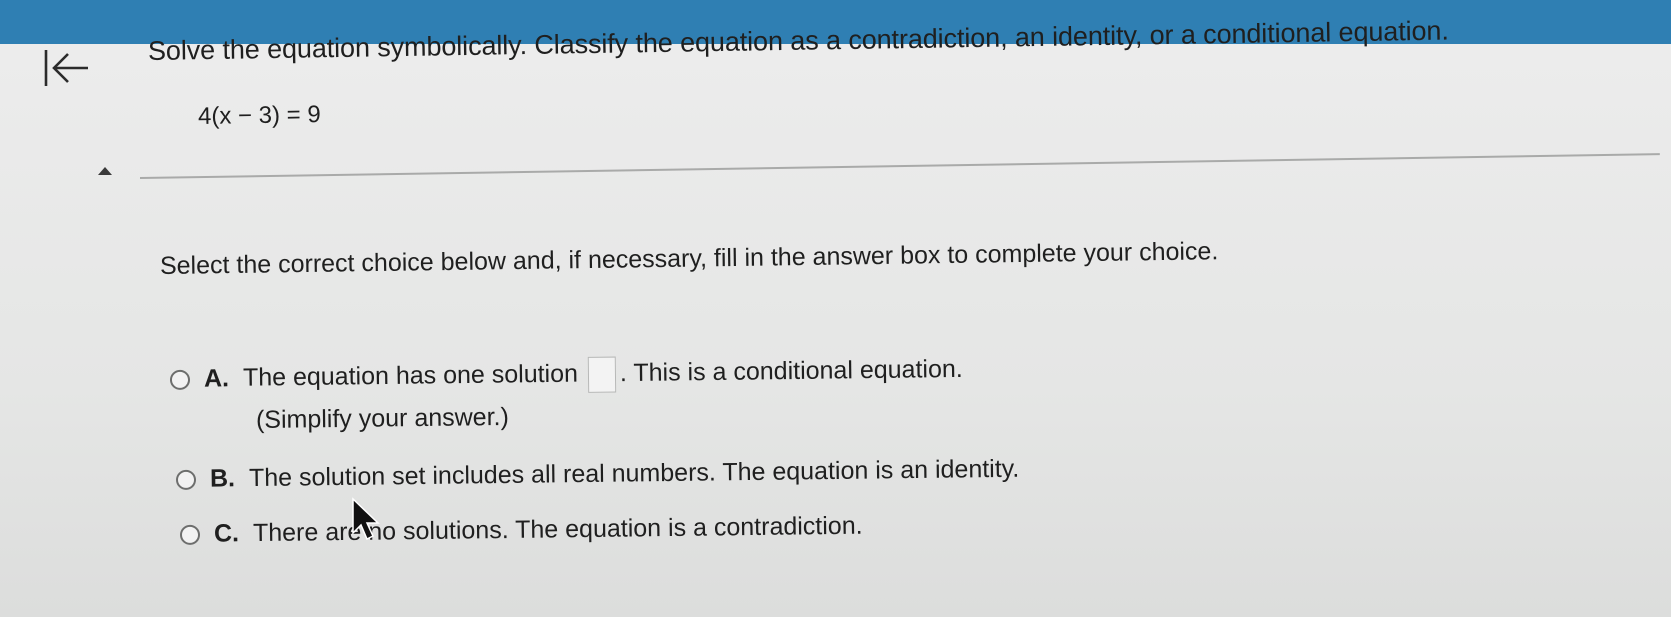 Image resolution: width=1671 pixels, height=617 pixels. What do you see at coordinates (382, 418) in the screenshot?
I see `choice-a-note: (Simplify your answer.)` at bounding box center [382, 418].